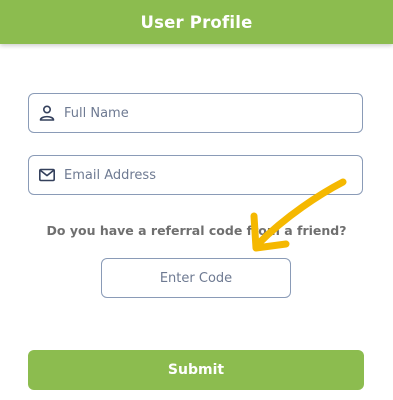 The width and height of the screenshot is (393, 400). I want to click on app-header: User Profile, so click(196, 22).